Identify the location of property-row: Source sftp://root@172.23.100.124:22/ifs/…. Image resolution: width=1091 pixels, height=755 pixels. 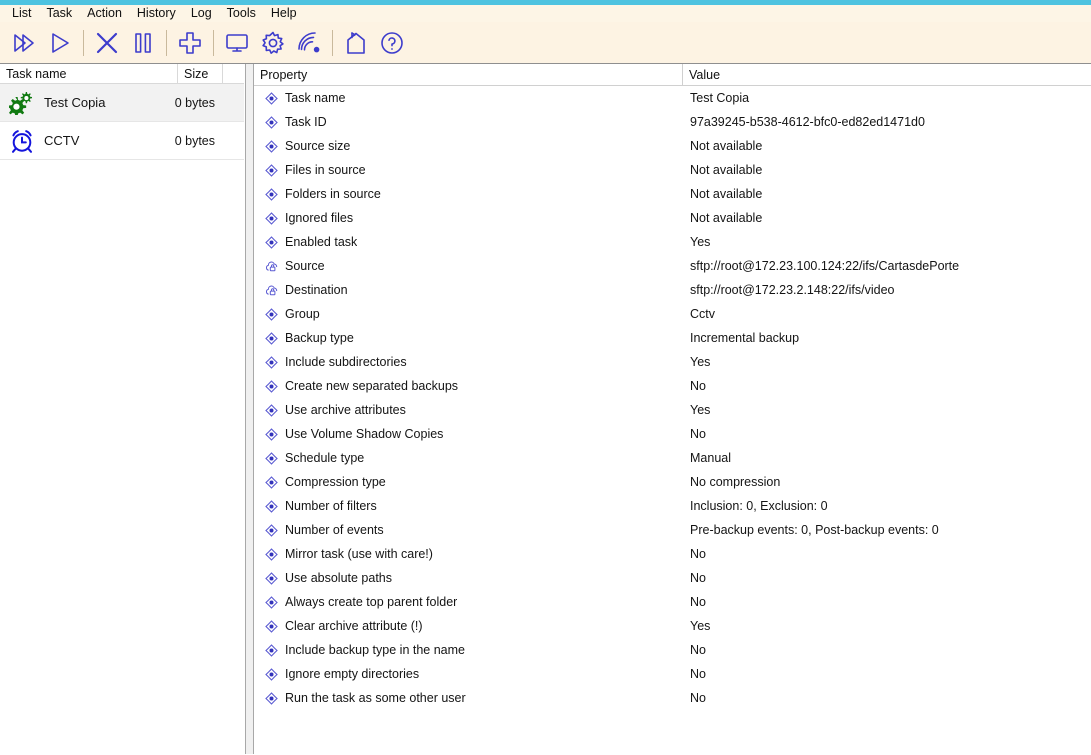
(672, 266).